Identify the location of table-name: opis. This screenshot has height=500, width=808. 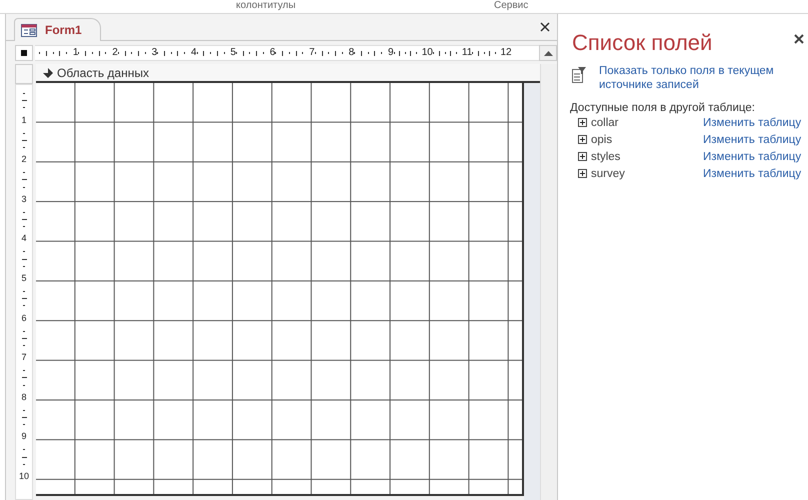
(647, 140).